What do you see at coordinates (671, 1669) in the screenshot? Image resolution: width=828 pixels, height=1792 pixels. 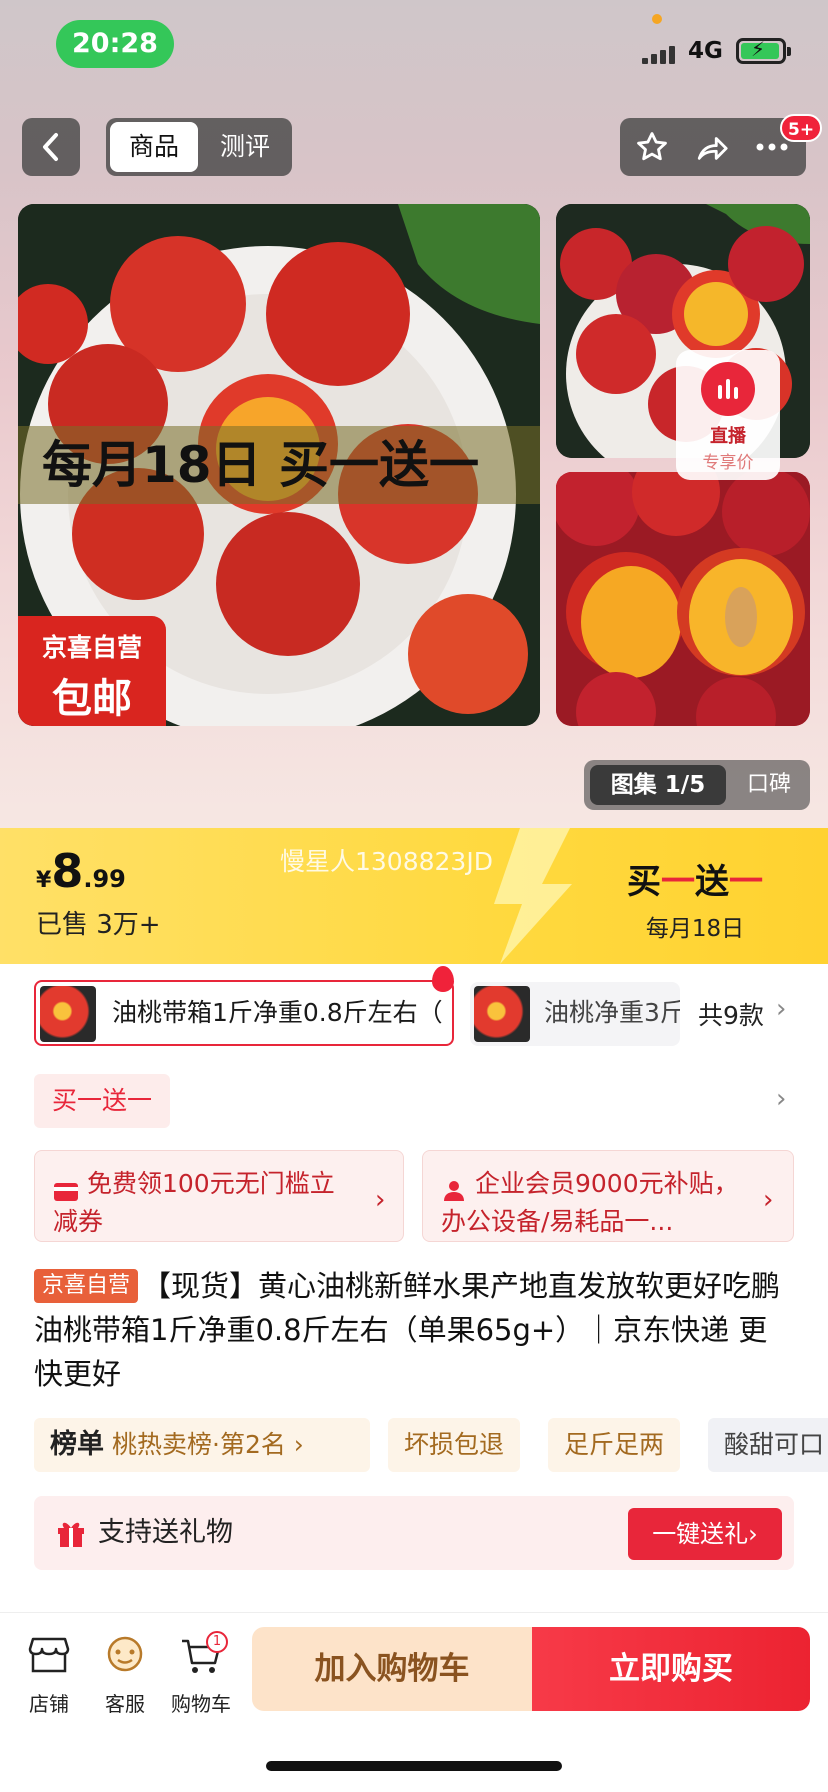 I see `buy-now-button: 立即购买` at bounding box center [671, 1669].